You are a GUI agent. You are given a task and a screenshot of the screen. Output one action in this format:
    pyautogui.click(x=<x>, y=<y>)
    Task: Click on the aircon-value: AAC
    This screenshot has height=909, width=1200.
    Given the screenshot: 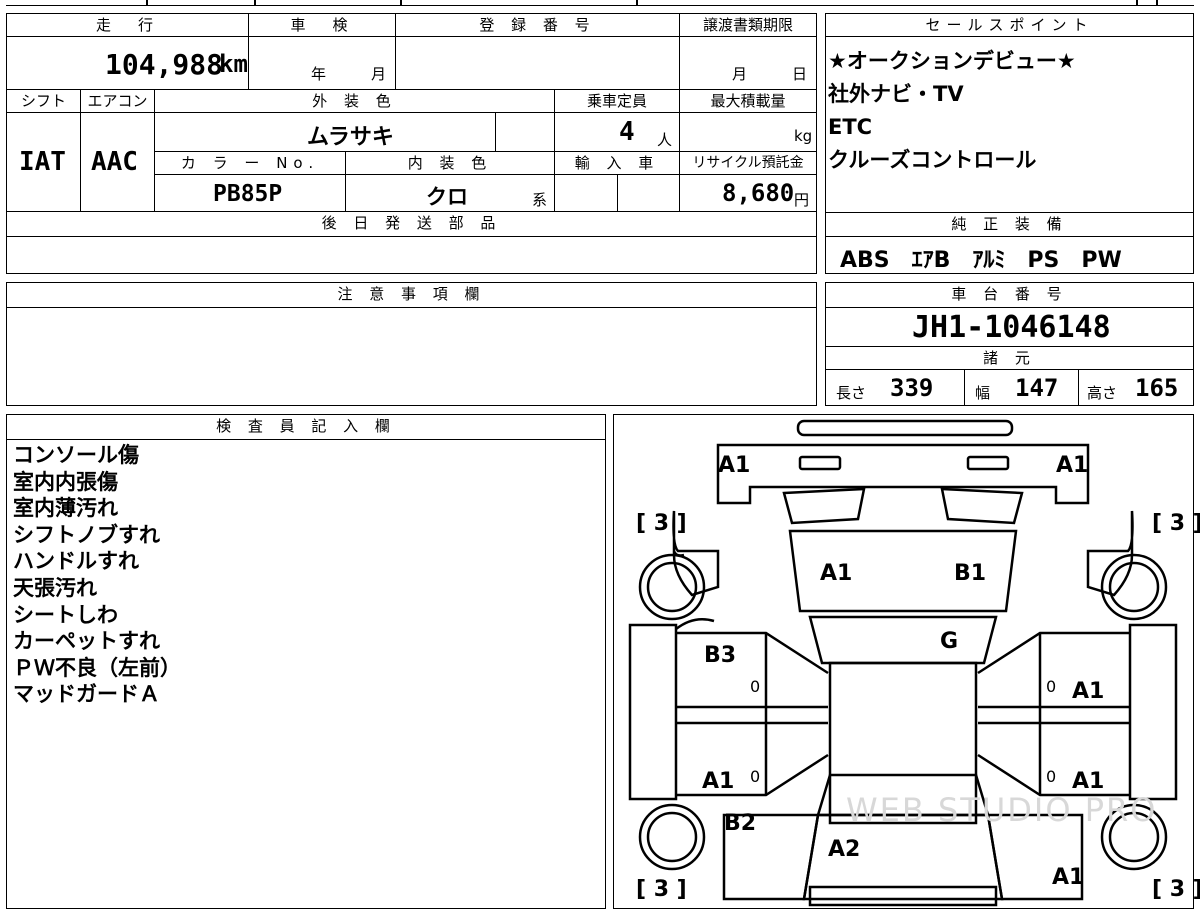 What is the action you would take?
    pyautogui.click(x=114, y=162)
    